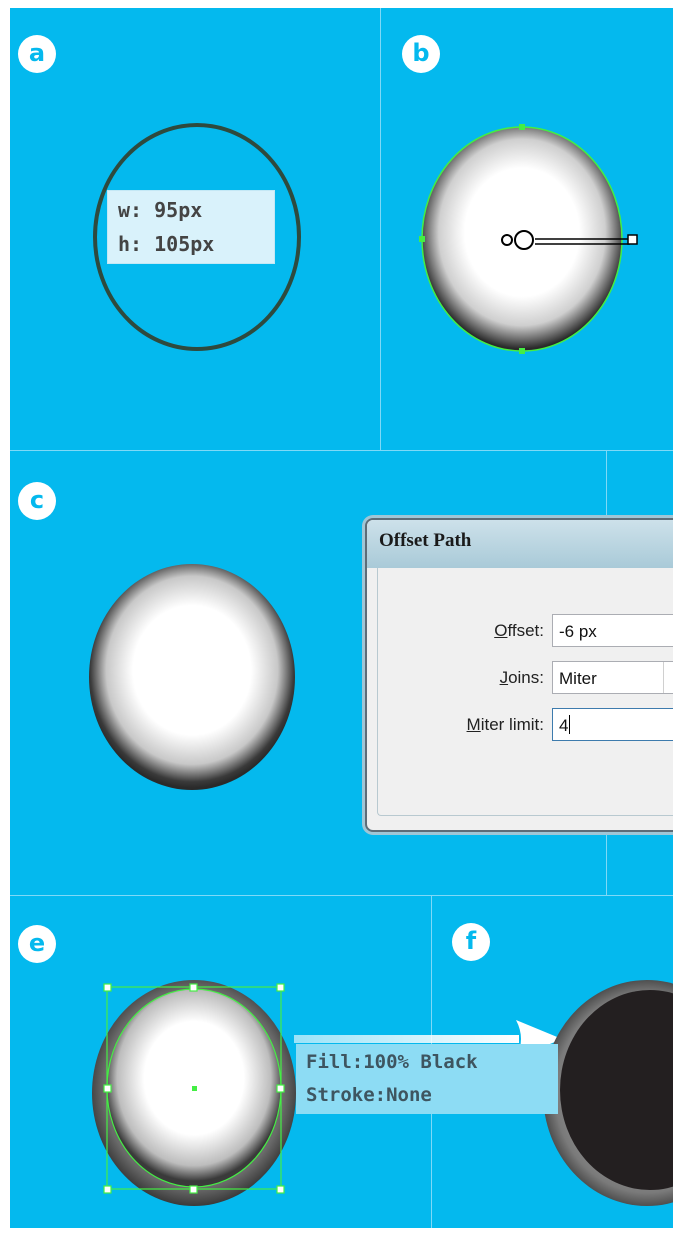  Describe the element at coordinates (37, 501) in the screenshot. I see `step-badge-c: c` at that location.